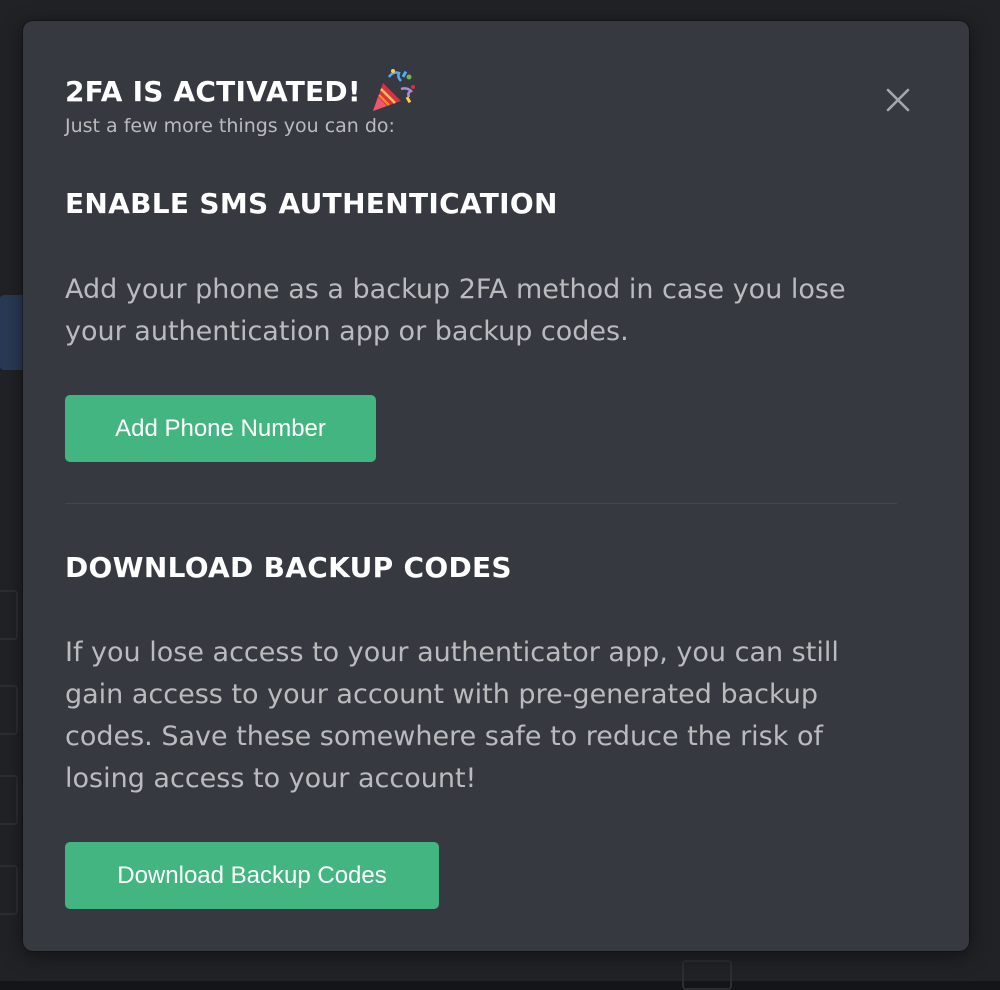 The width and height of the screenshot is (1000, 990). Describe the element at coordinates (481, 503) in the screenshot. I see `section-divider` at that location.